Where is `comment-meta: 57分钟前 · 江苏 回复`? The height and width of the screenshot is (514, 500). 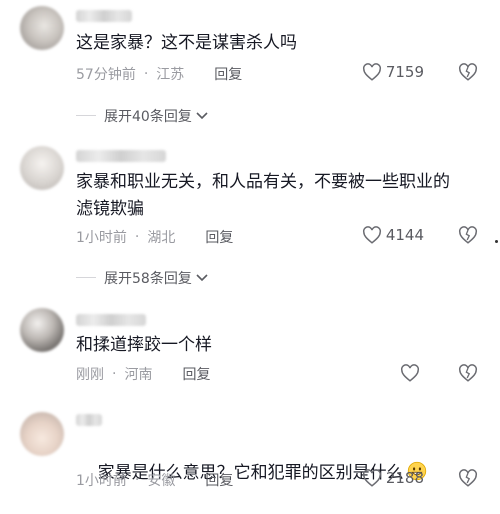 comment-meta: 57分钟前 · 江苏 回复 is located at coordinates (159, 74).